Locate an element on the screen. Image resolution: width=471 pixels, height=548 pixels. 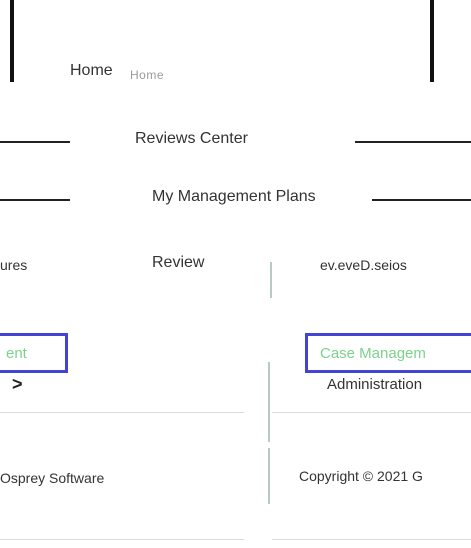
menu-item-administration: Administration is located at coordinates (374, 384).